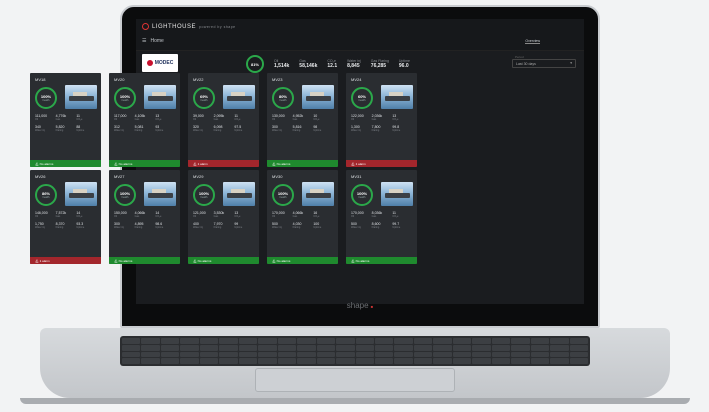  I want to click on asset-metric: 98 Uptime, so click(317, 128).